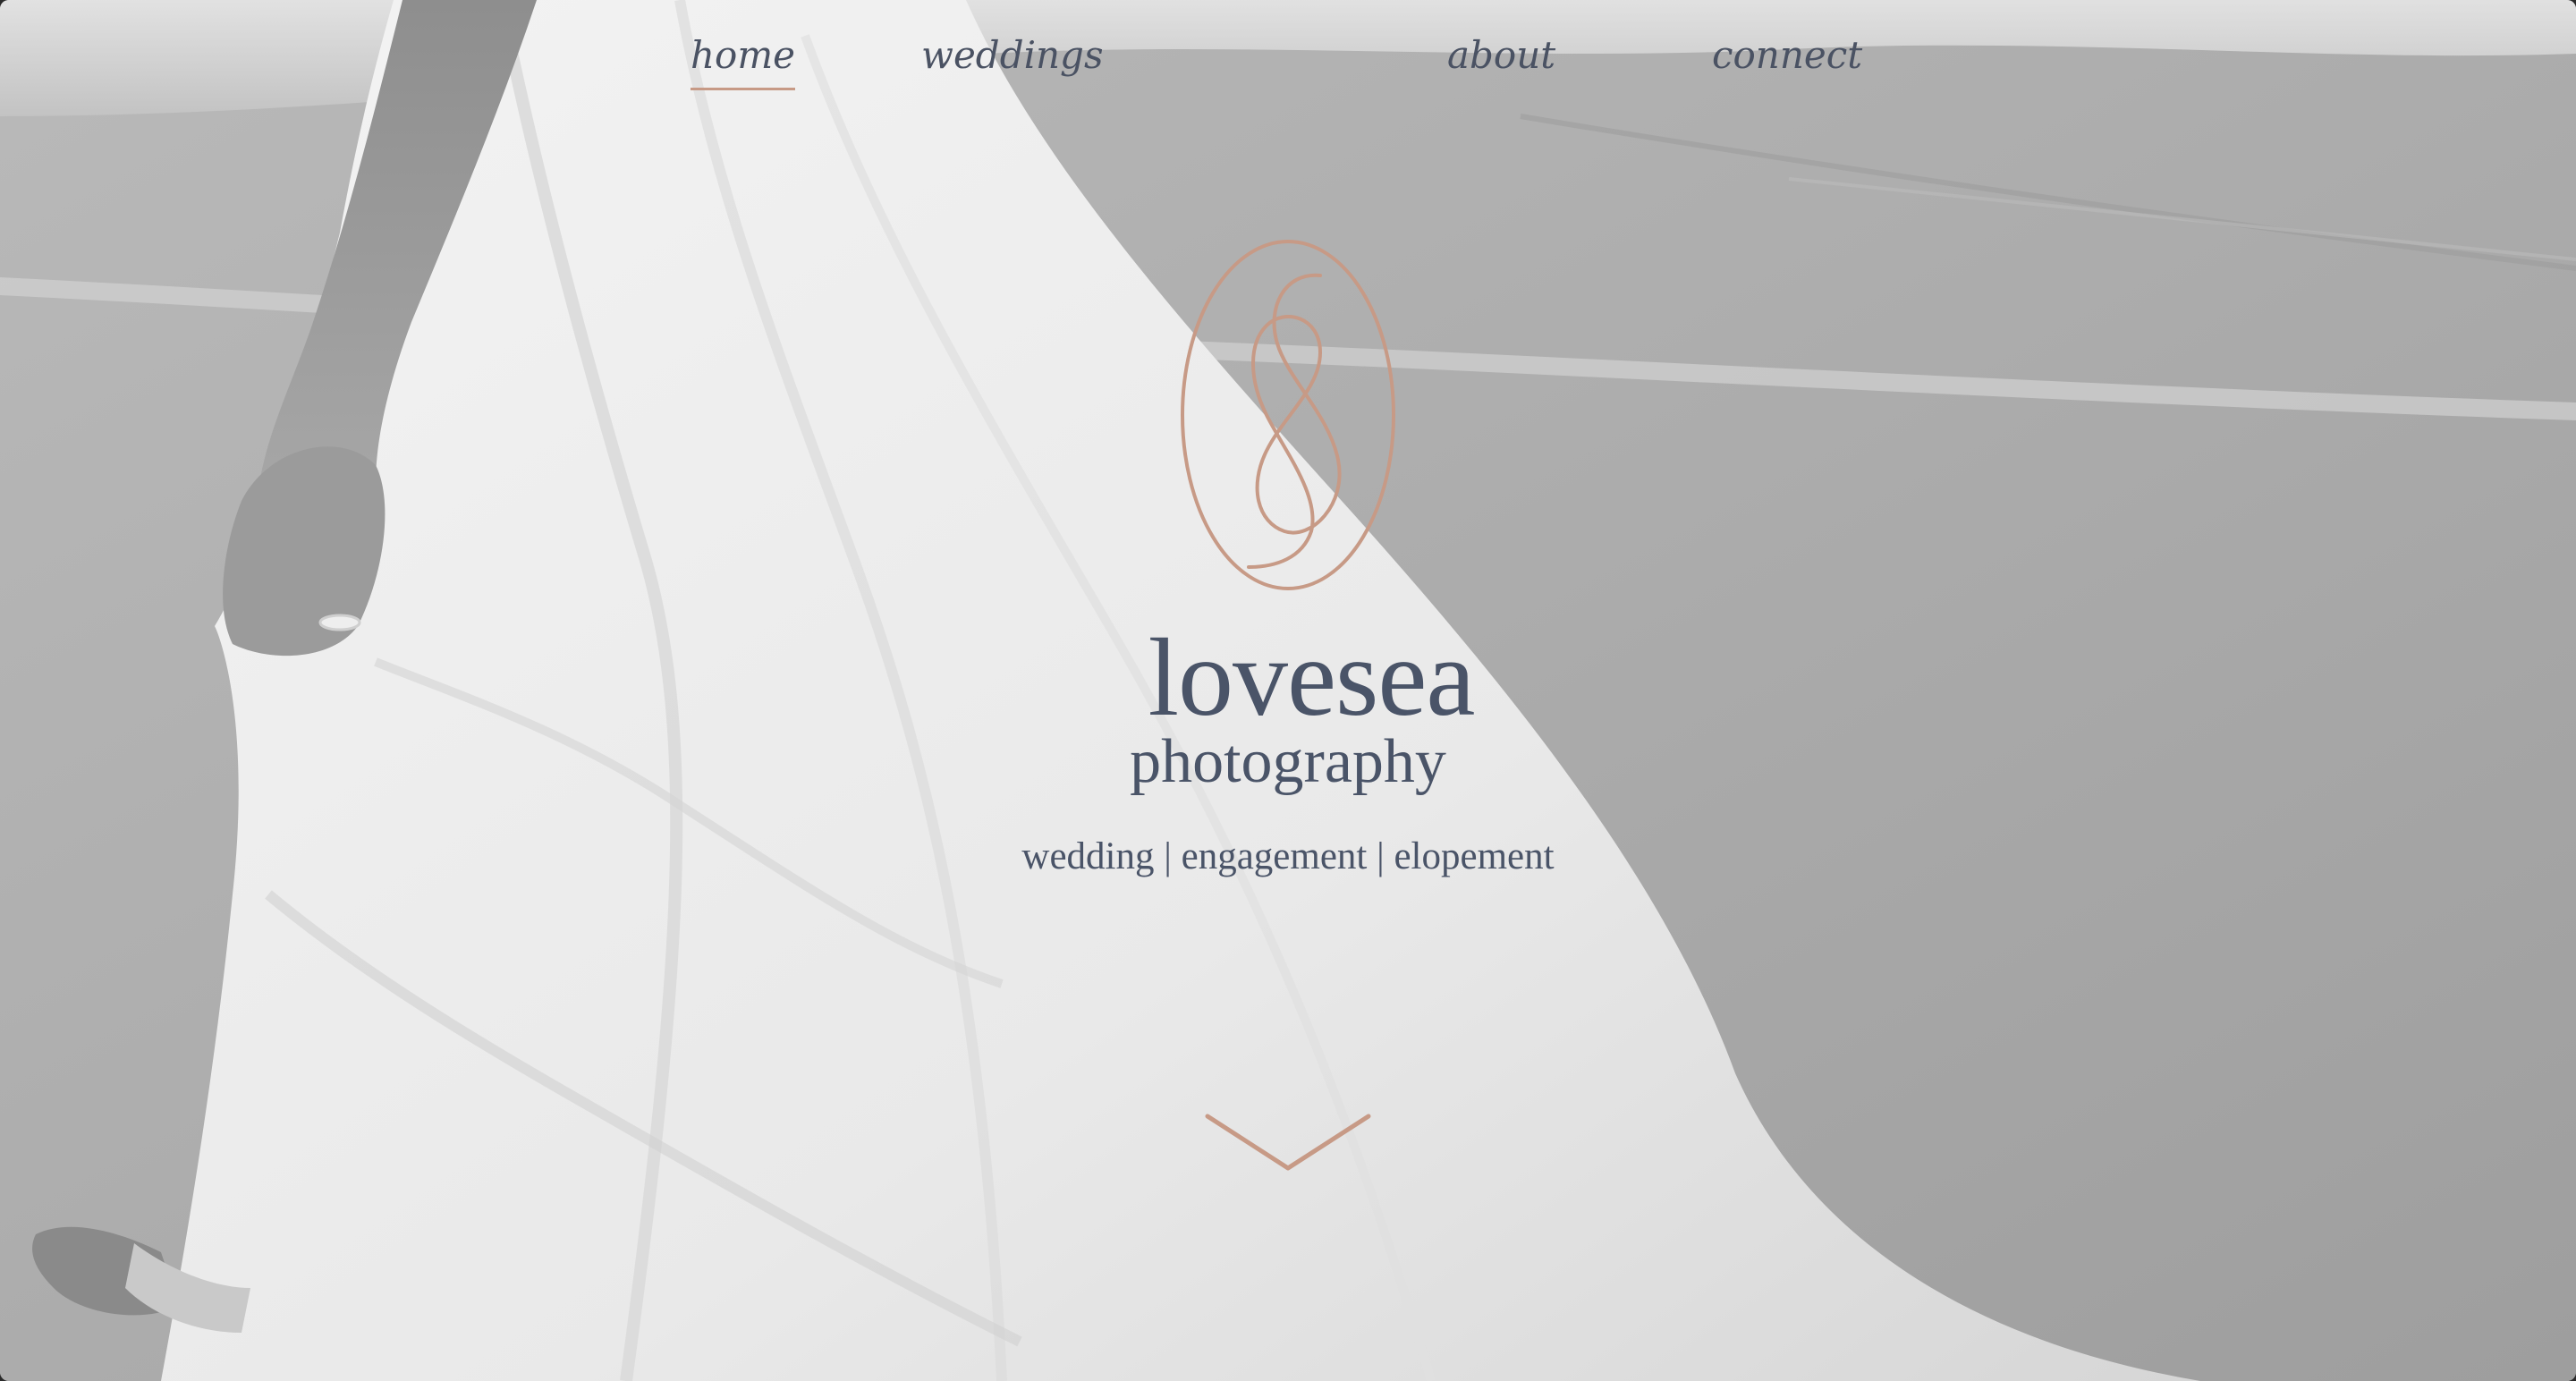  I want to click on chevron-down-icon, so click(1288, 1142).